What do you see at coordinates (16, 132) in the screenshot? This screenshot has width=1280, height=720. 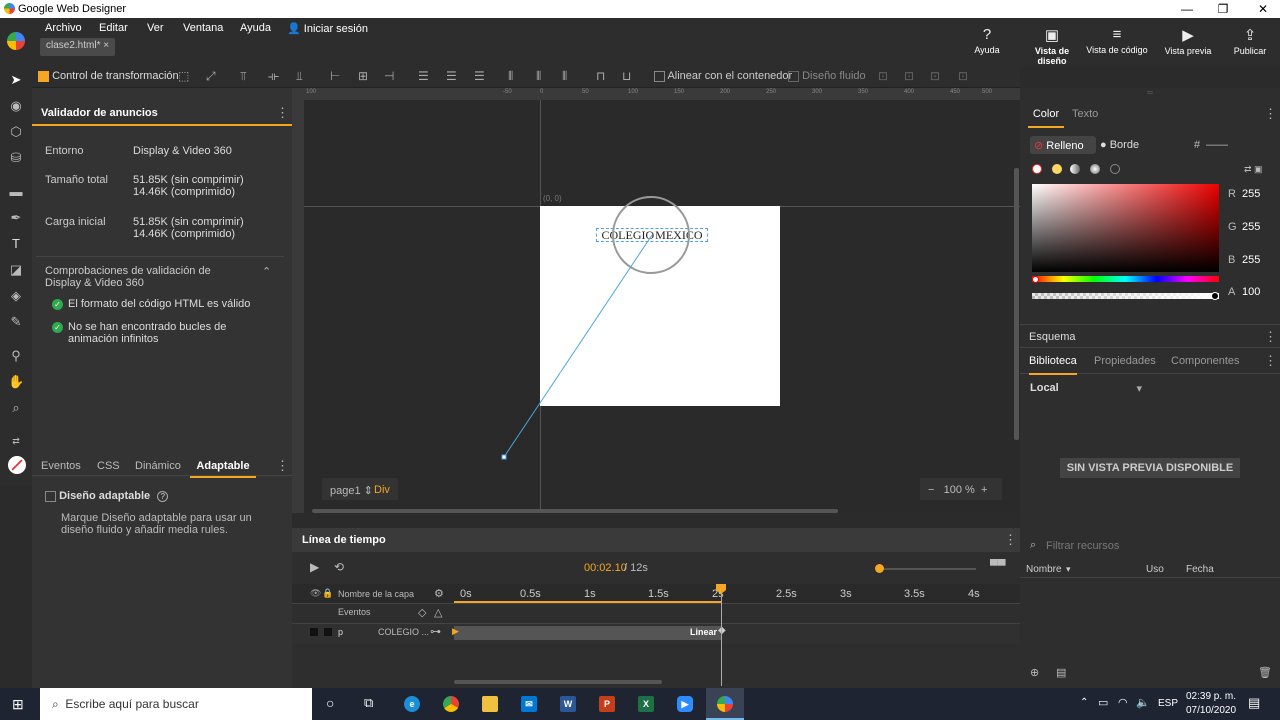 I see `3d-translate-tool-icon: ⬡` at bounding box center [16, 132].